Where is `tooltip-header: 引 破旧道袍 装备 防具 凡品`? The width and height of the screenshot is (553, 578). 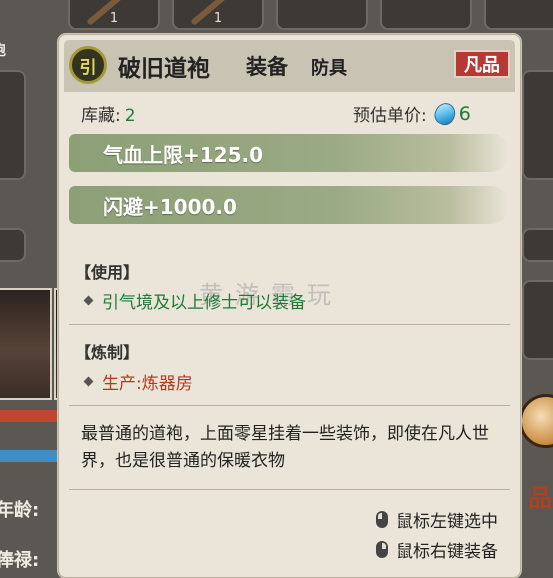
tooltip-header: 引 破旧道袍 装备 防具 凡品 is located at coordinates (289, 66).